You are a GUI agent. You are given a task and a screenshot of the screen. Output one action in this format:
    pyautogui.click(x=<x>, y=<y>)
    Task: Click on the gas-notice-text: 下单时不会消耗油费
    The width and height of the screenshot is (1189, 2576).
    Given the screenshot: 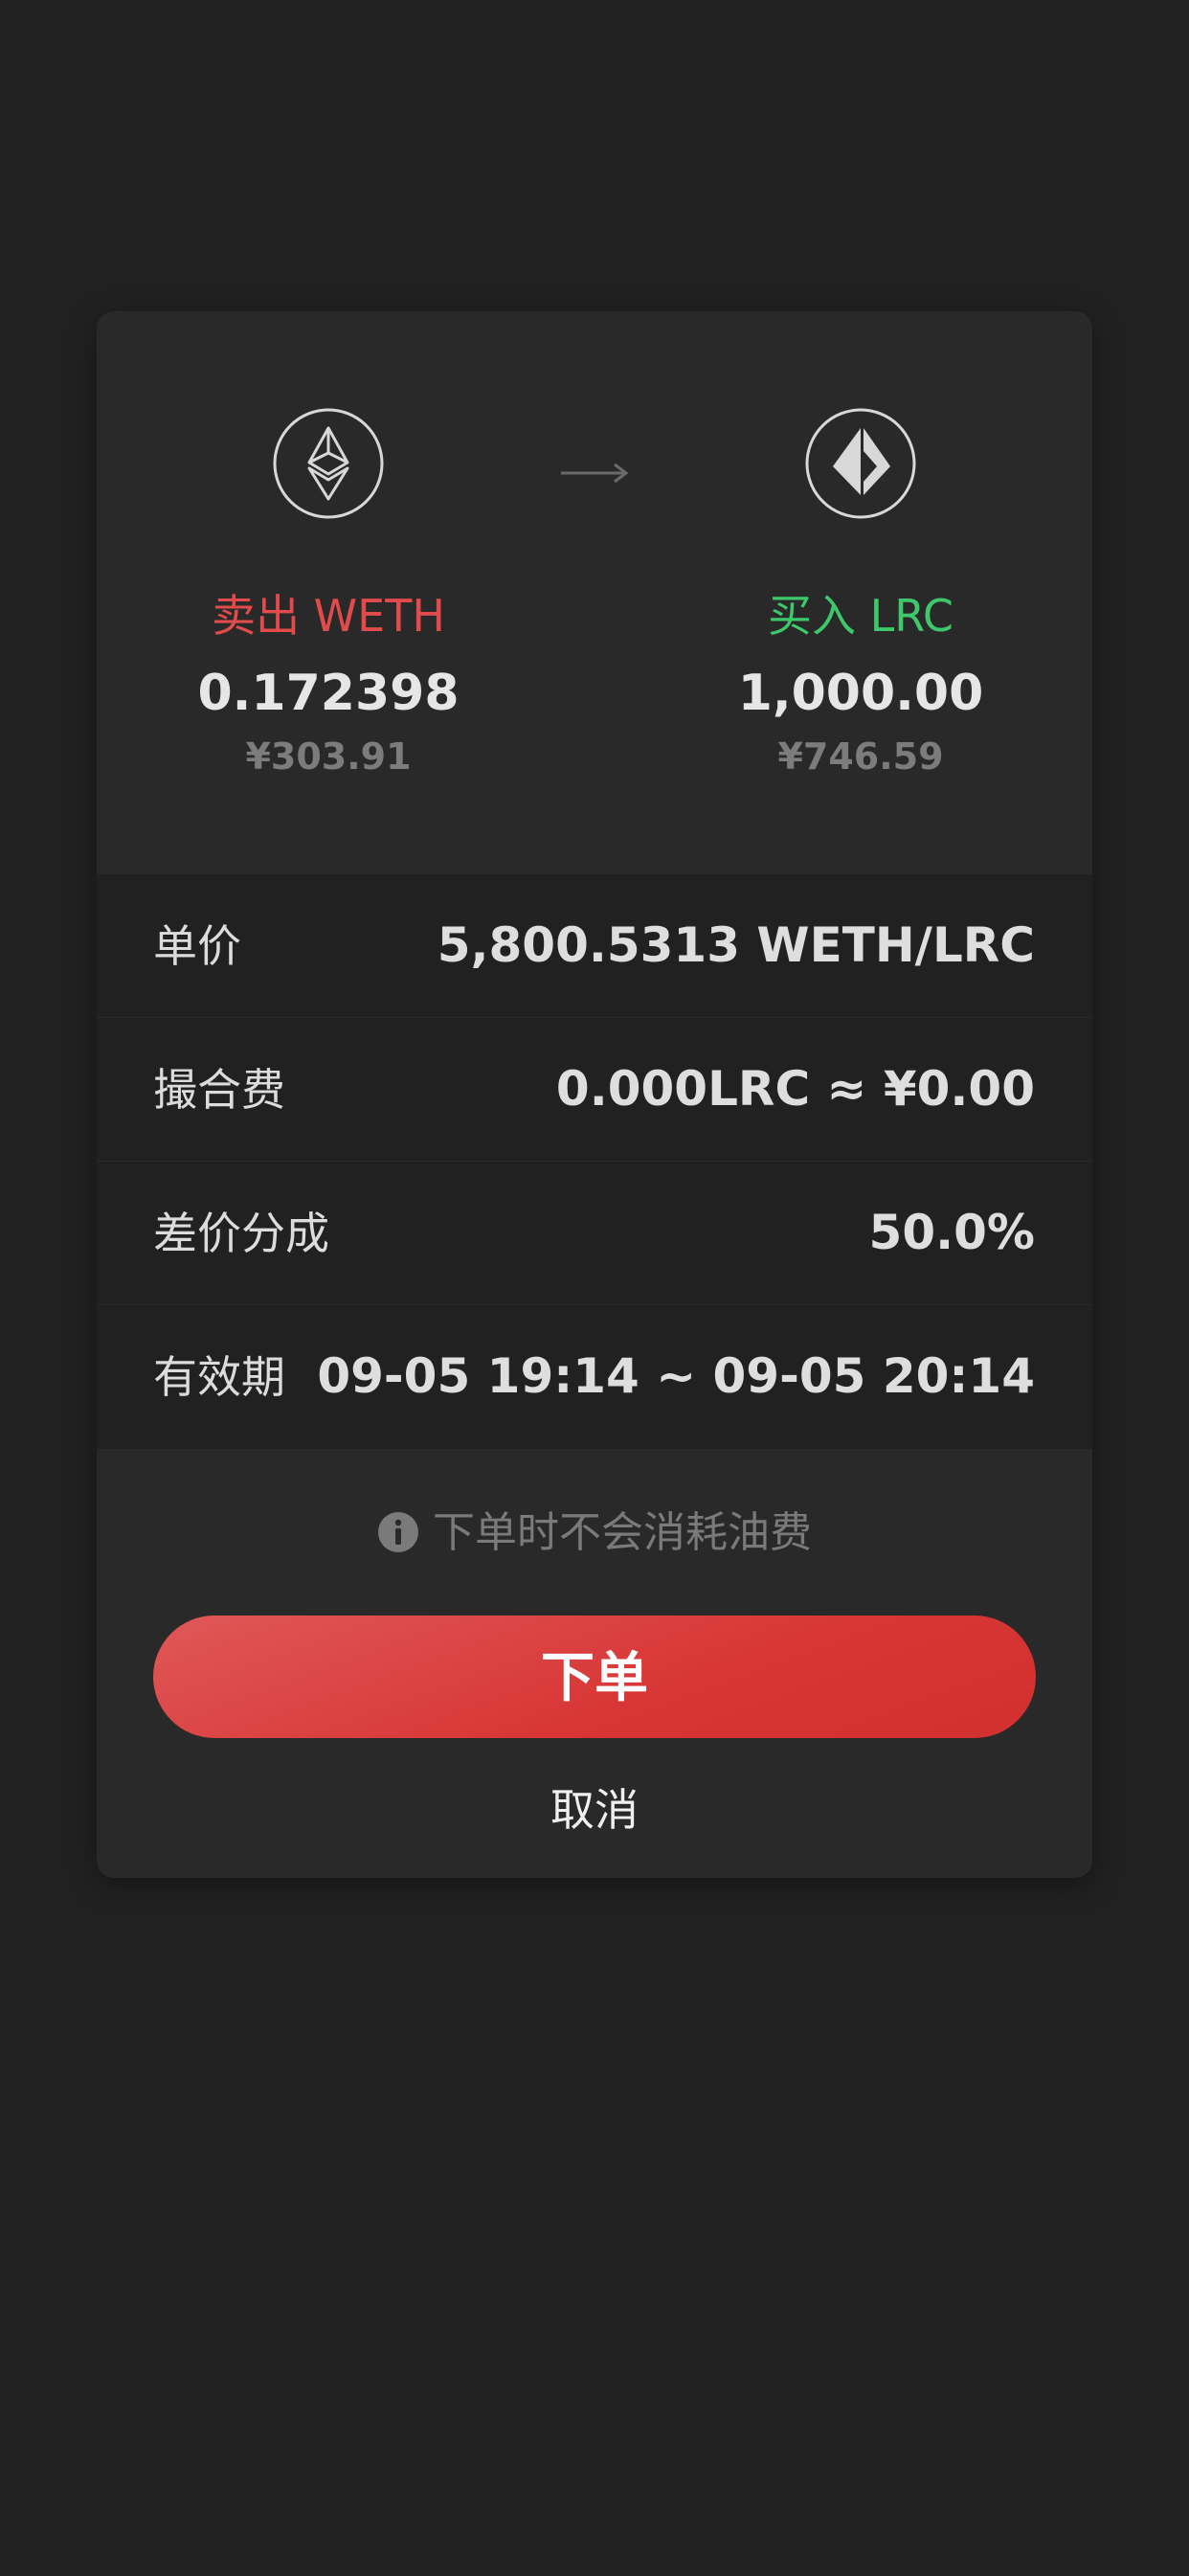 What is the action you would take?
    pyautogui.click(x=622, y=1532)
    